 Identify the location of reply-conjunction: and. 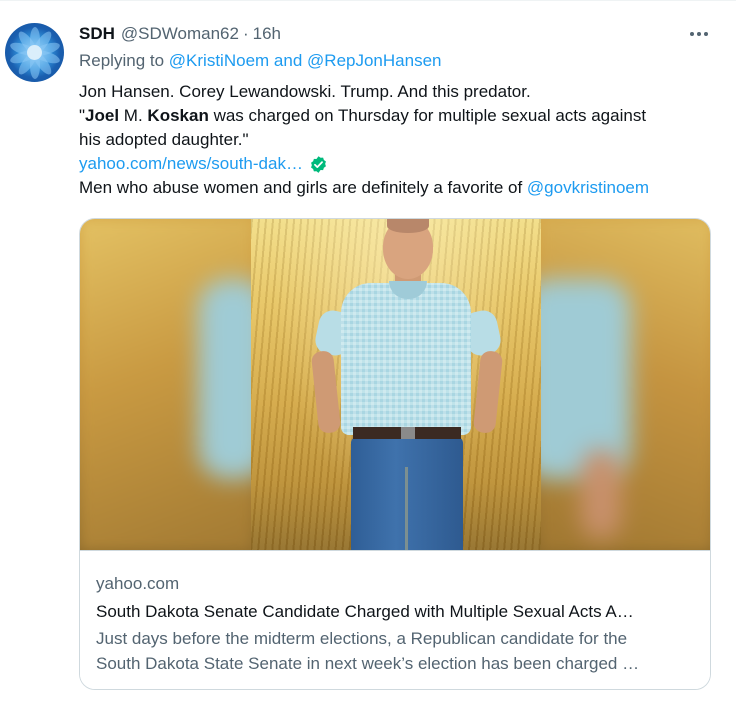
(288, 60).